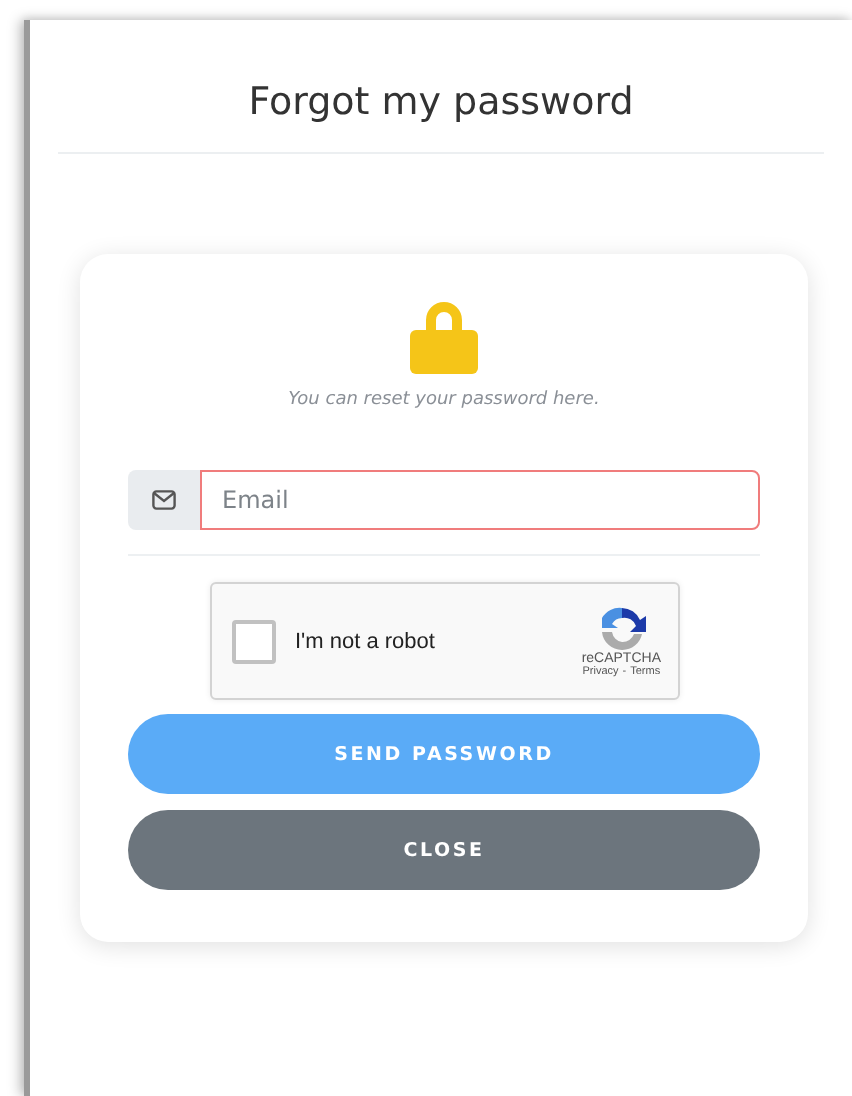  I want to click on email-field: Email, so click(480, 500).